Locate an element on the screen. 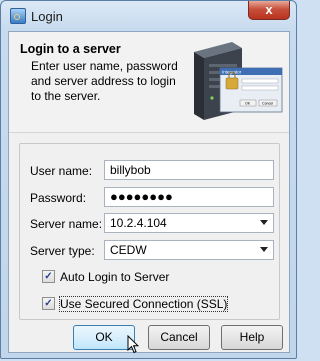 Image resolution: width=320 pixels, height=361 pixels. auto-login-checkbox: ✓ is located at coordinates (48, 276).